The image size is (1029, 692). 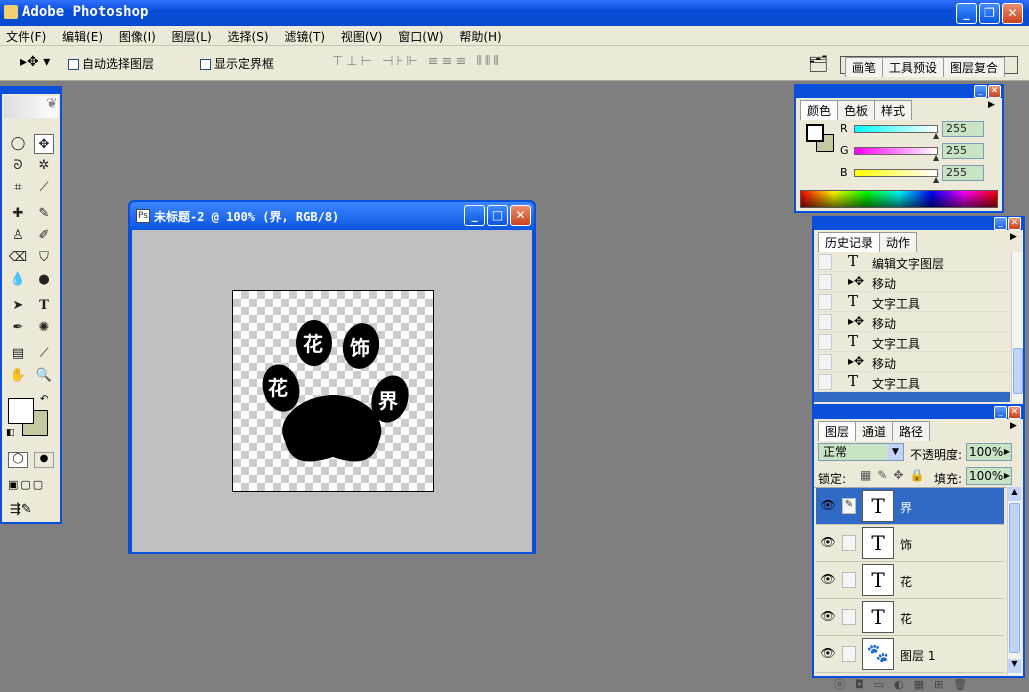 What do you see at coordinates (35, 62) in the screenshot?
I see `move-tool-preset-icon: ▸✥ ▾` at bounding box center [35, 62].